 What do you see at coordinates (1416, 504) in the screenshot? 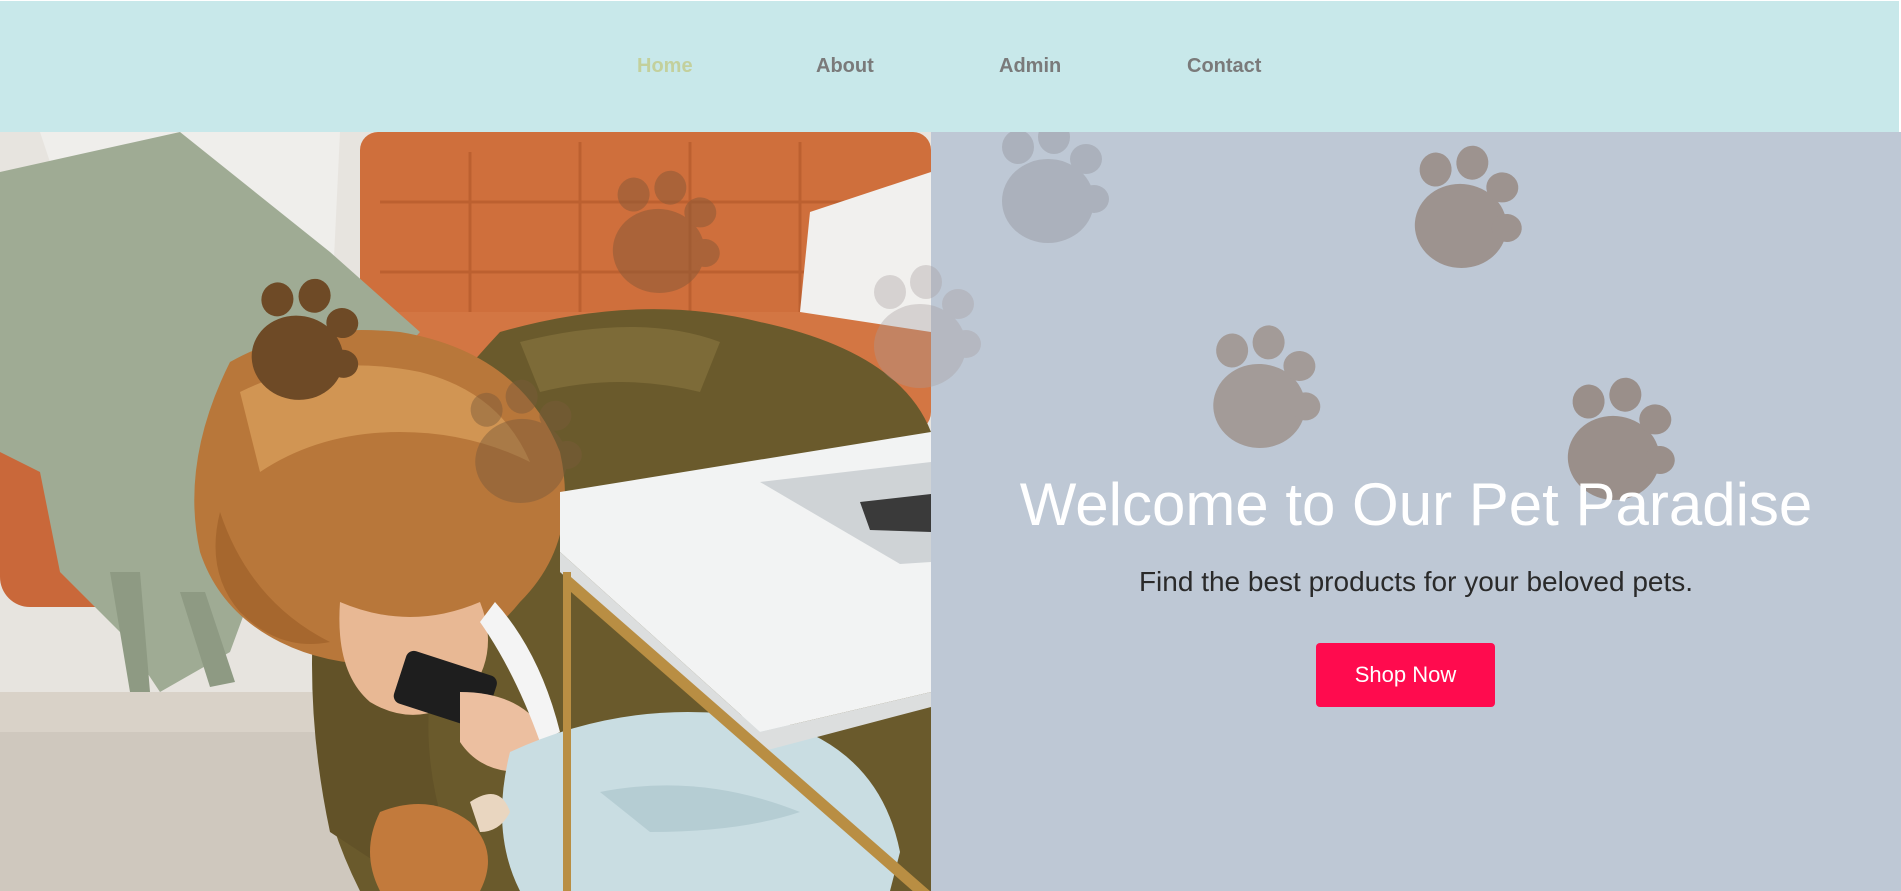
I see `hero-title: Welcome to Our Pet Paradise` at bounding box center [1416, 504].